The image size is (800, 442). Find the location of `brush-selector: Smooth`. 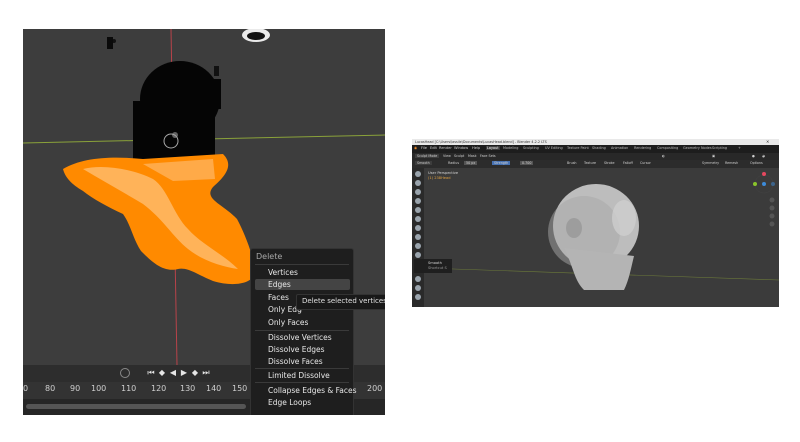

brush-selector: Smooth is located at coordinates (423, 163).